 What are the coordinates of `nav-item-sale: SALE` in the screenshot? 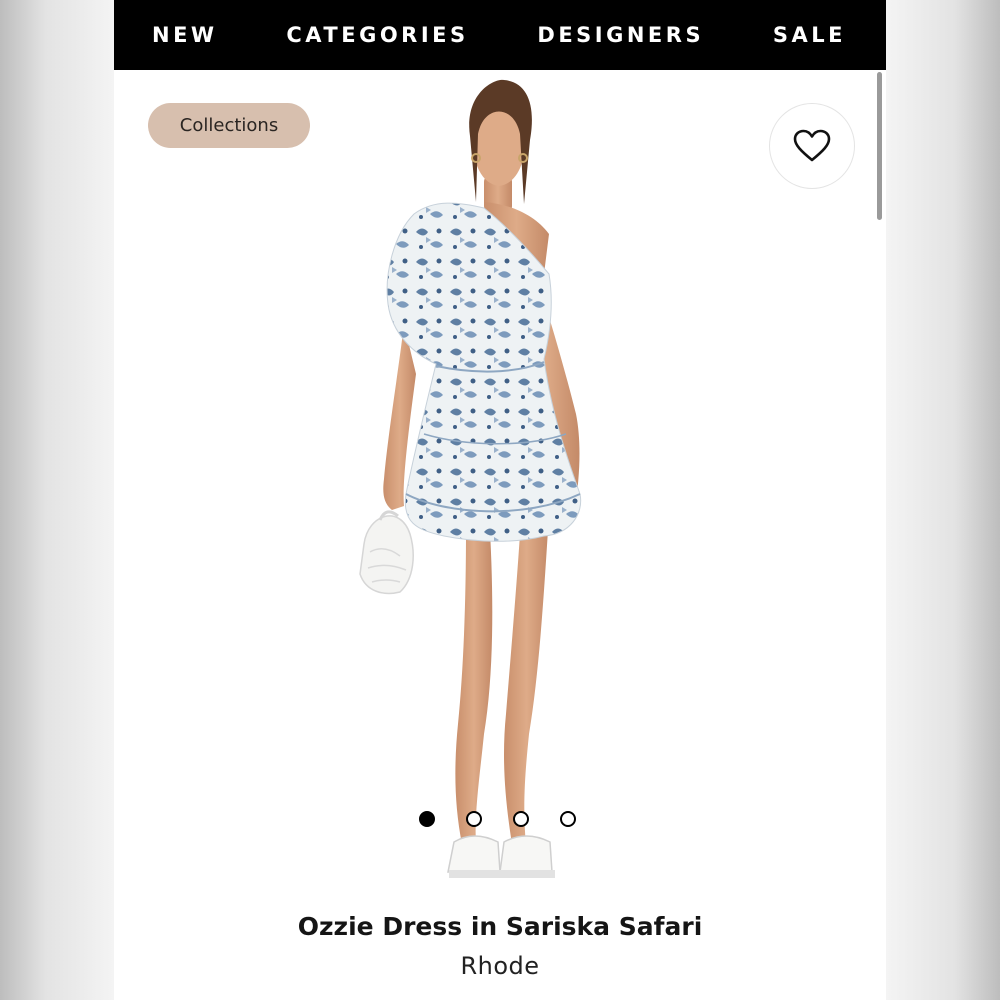 It's located at (809, 35).